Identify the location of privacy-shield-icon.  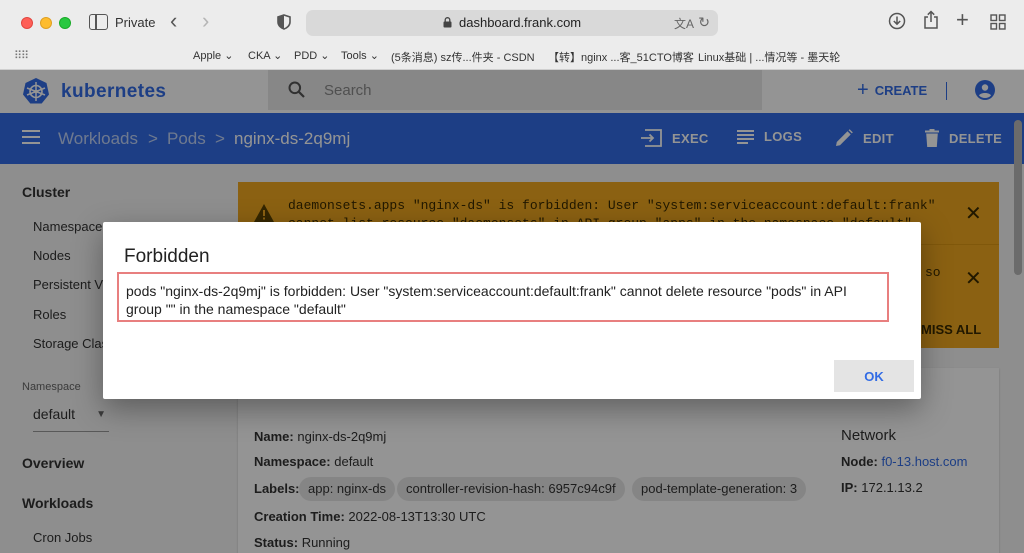
(284, 22).